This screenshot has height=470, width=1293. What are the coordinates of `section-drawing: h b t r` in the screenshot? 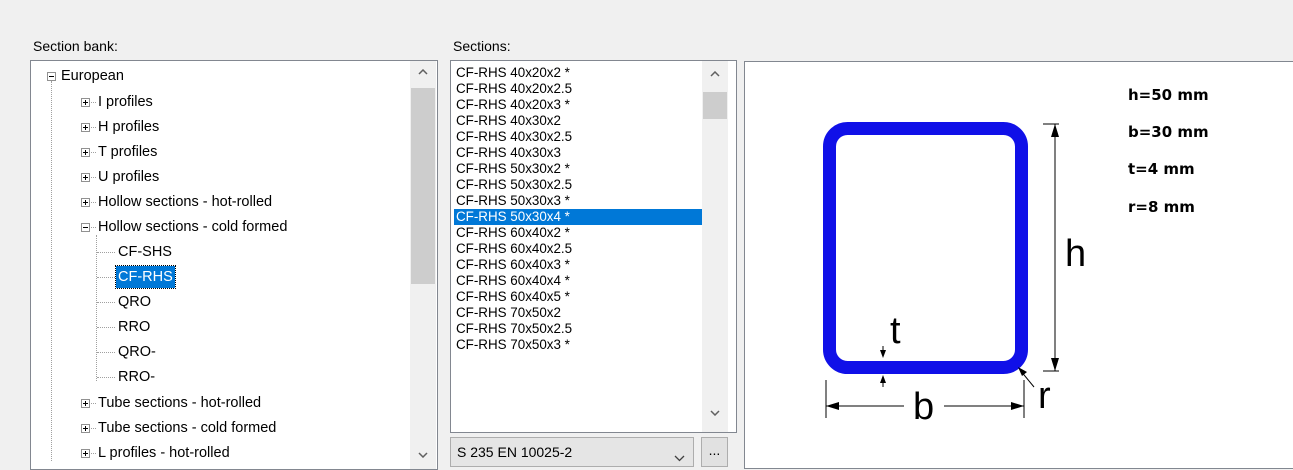 It's located at (954, 275).